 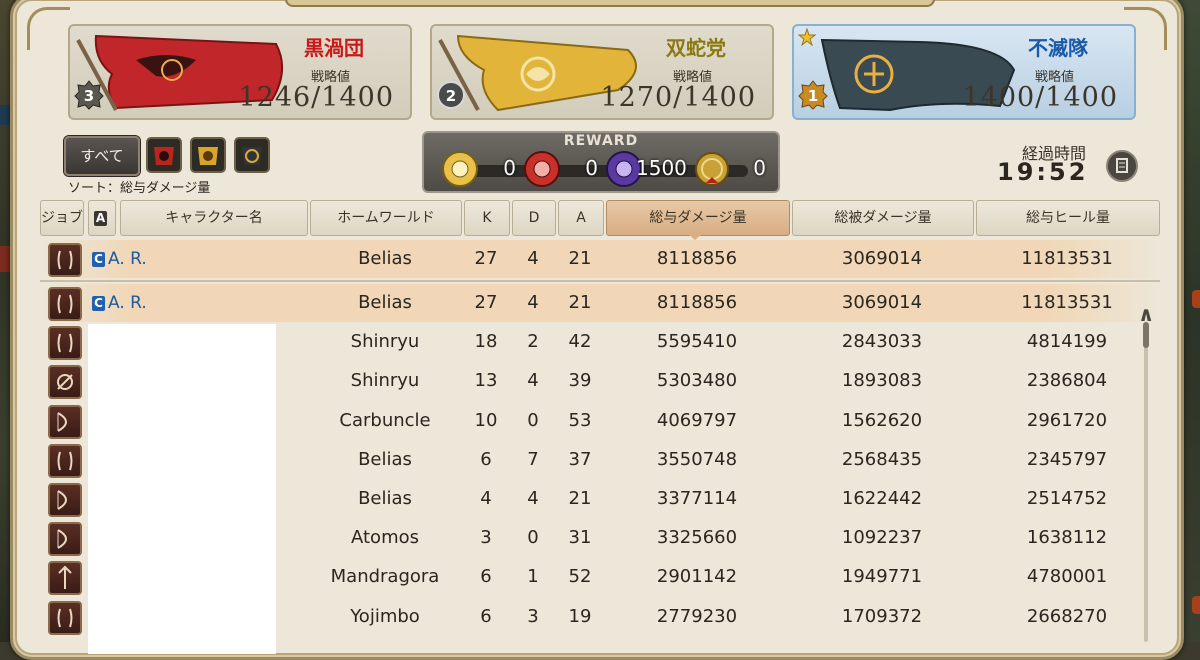 I want to click on title-ornament, so click(x=610, y=3).